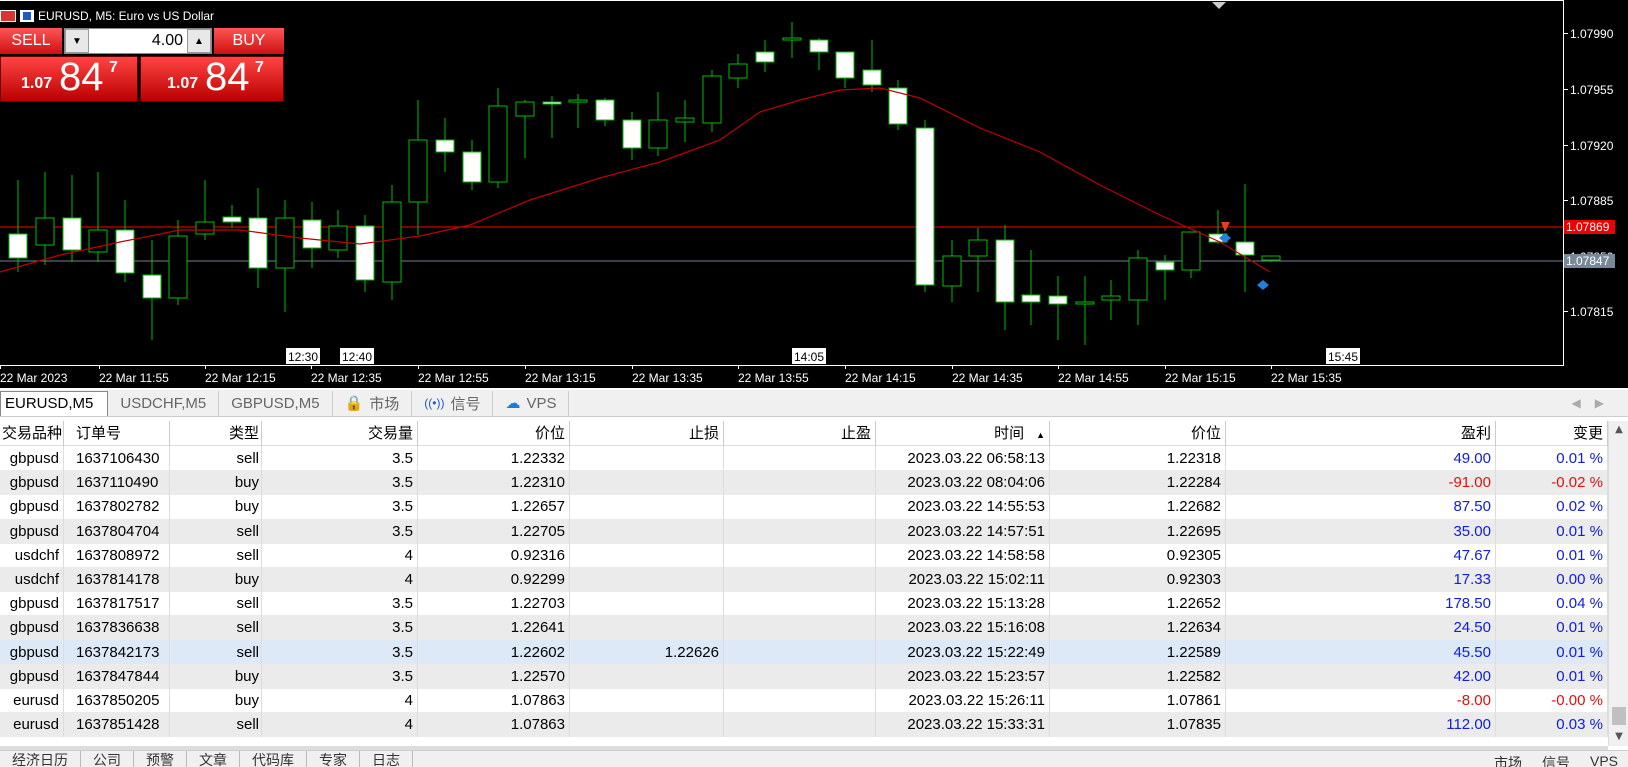 The image size is (1628, 767). What do you see at coordinates (212, 78) in the screenshot?
I see `buy-price-button: 1.07 84 7` at bounding box center [212, 78].